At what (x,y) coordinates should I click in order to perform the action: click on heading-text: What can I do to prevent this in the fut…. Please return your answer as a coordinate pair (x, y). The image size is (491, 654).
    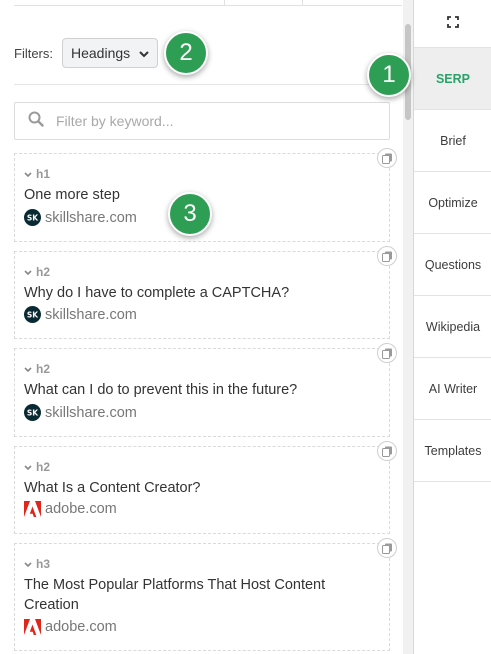
    Looking at the image, I should click on (161, 390).